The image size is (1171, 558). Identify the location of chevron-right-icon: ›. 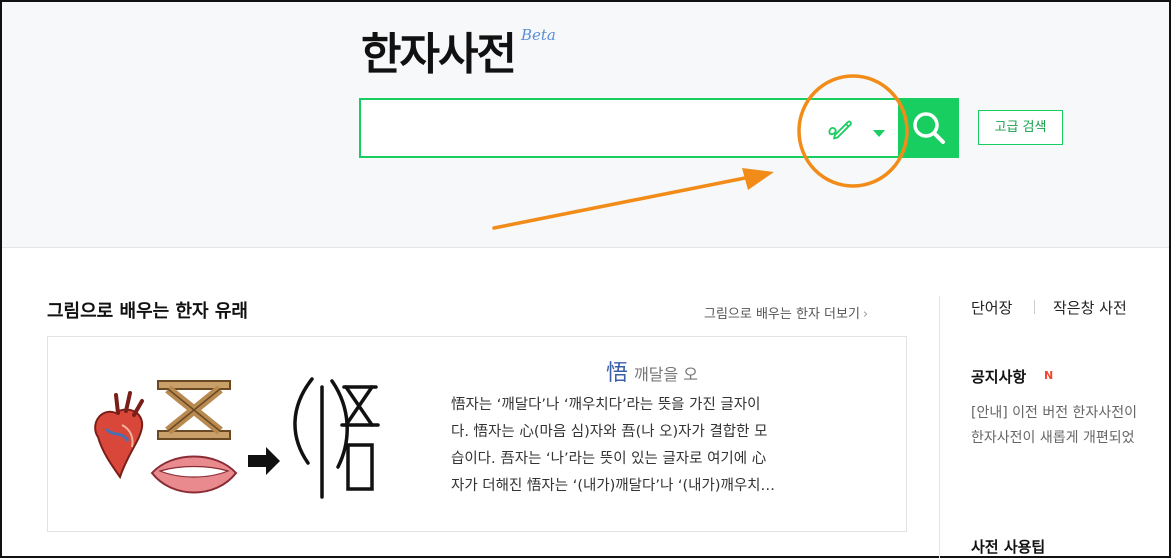
(865, 314).